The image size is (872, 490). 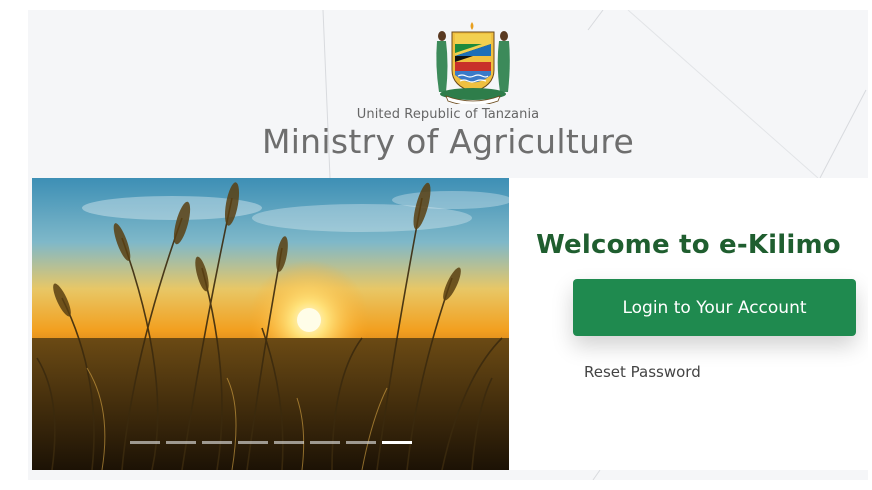 What do you see at coordinates (271, 443) in the screenshot?
I see `slider-indicators` at bounding box center [271, 443].